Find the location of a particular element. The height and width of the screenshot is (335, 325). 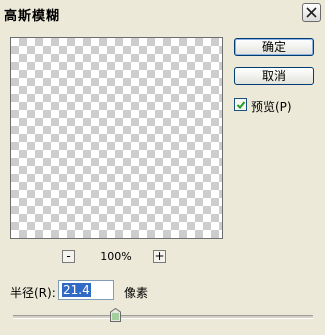

ok-button: 确定 is located at coordinates (274, 47).